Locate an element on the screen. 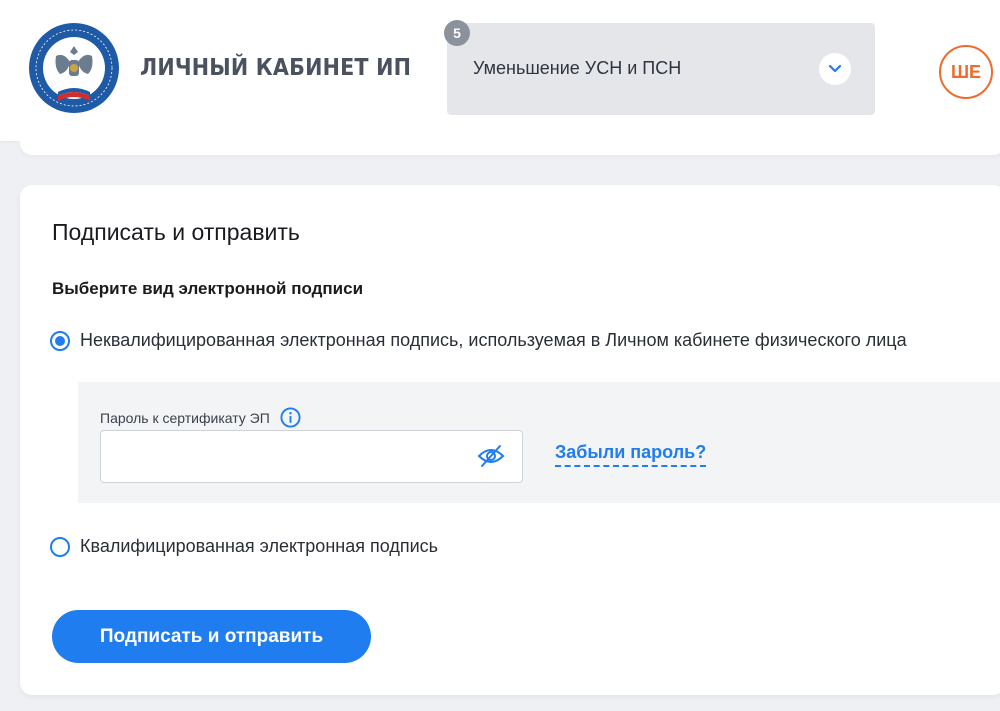 The image size is (1000, 711). password-field-label: Пароль к сертификату ЭП is located at coordinates (185, 417).